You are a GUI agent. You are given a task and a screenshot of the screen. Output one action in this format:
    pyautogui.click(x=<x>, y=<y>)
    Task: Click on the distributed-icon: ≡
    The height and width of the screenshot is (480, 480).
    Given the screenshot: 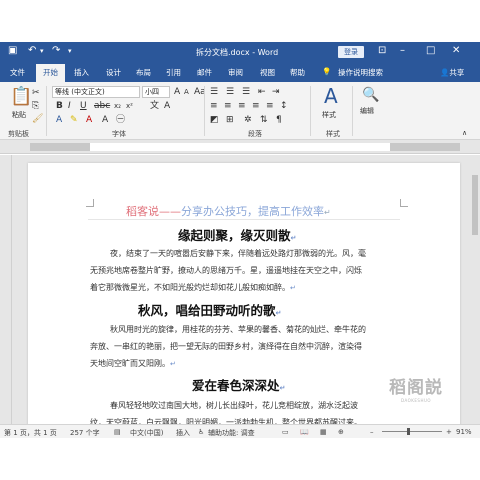 What is the action you would take?
    pyautogui.click(x=270, y=106)
    